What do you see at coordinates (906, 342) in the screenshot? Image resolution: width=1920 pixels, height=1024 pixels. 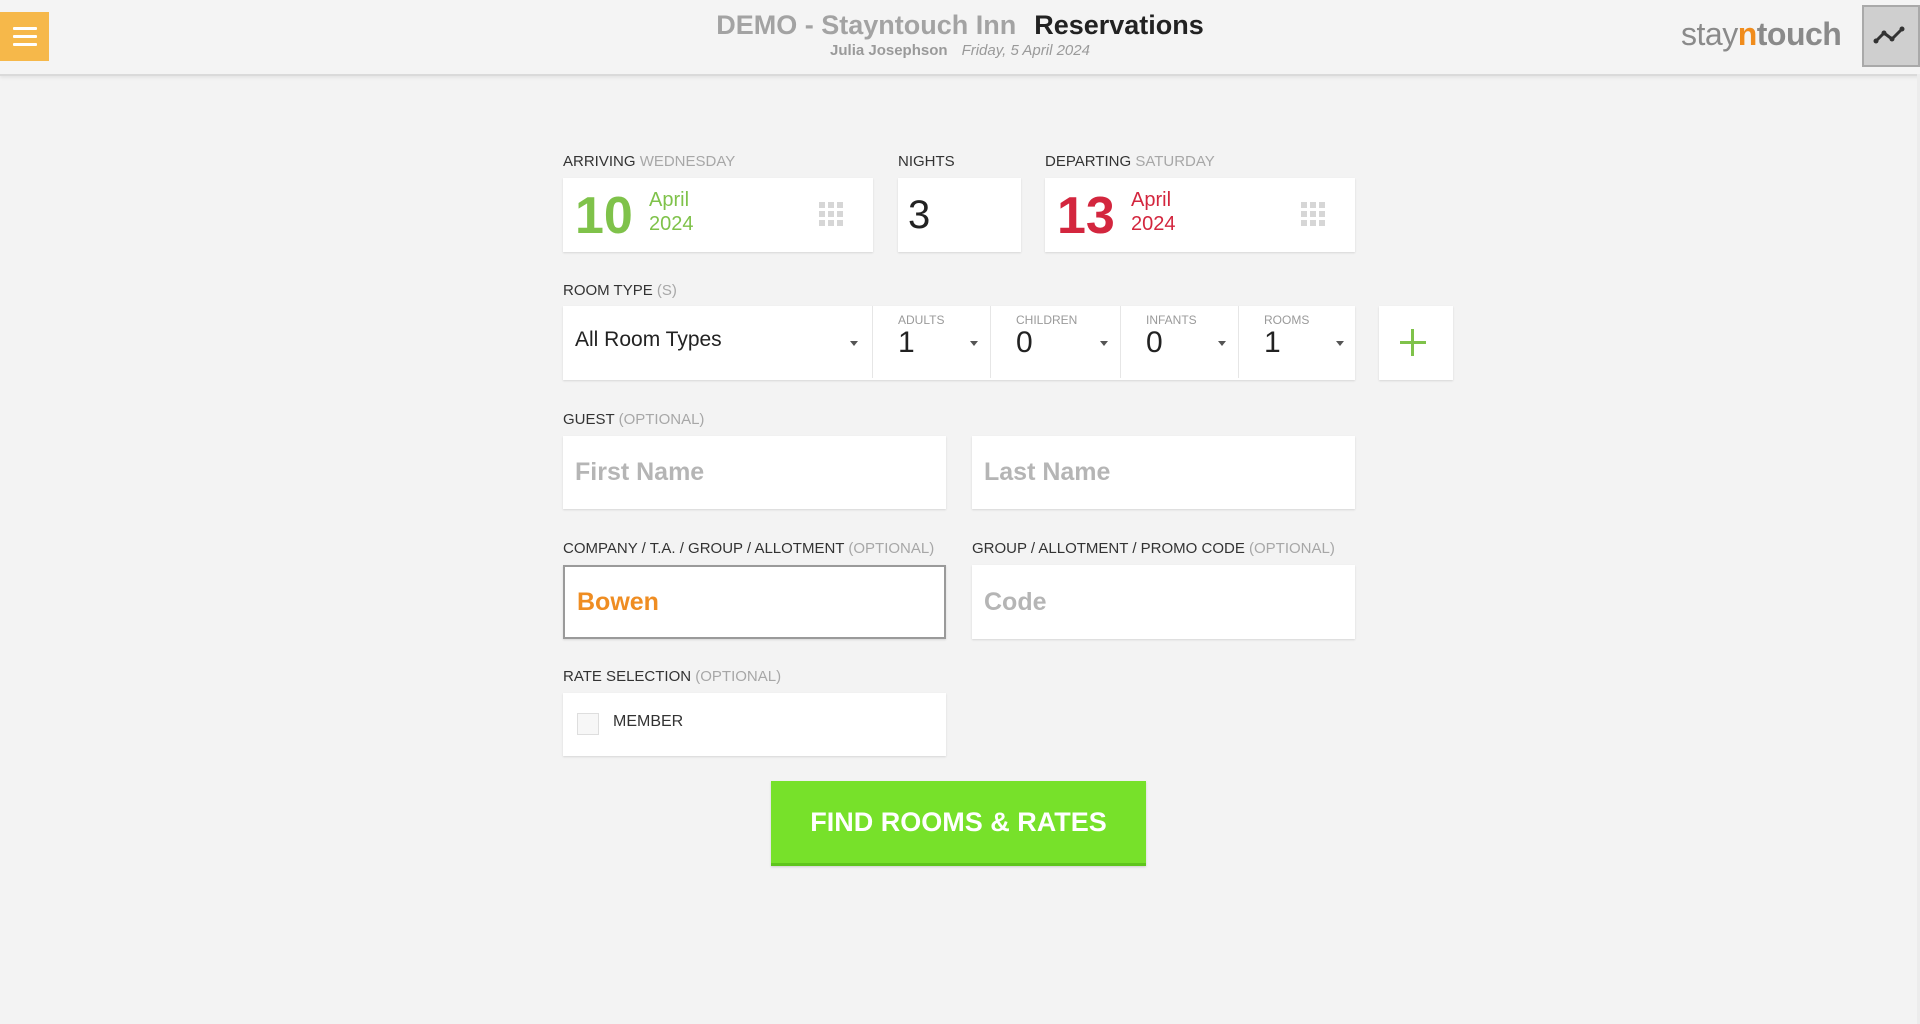 I see `adults-value: 1` at bounding box center [906, 342].